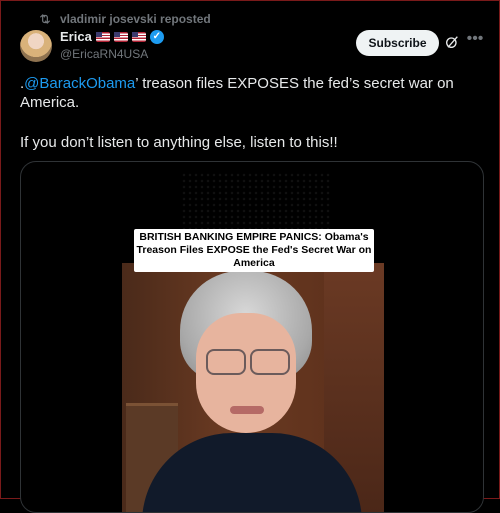 The image size is (500, 513). What do you see at coordinates (270, 362) in the screenshot?
I see `glasses-right` at bounding box center [270, 362].